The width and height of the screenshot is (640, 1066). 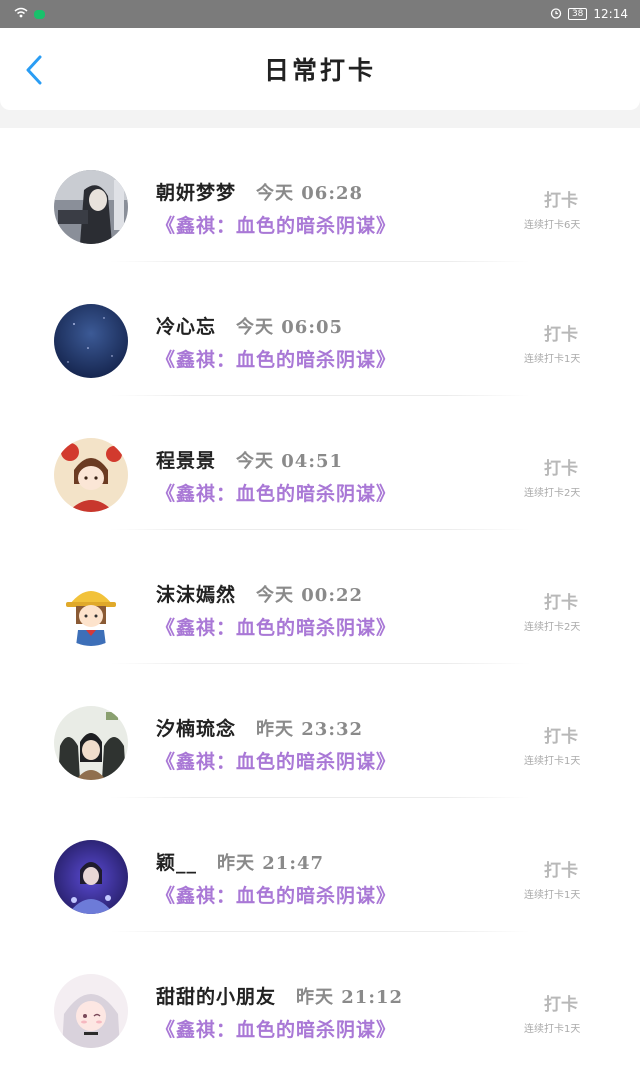 I want to click on checkin-time: 今天 06:05, so click(x=290, y=327).